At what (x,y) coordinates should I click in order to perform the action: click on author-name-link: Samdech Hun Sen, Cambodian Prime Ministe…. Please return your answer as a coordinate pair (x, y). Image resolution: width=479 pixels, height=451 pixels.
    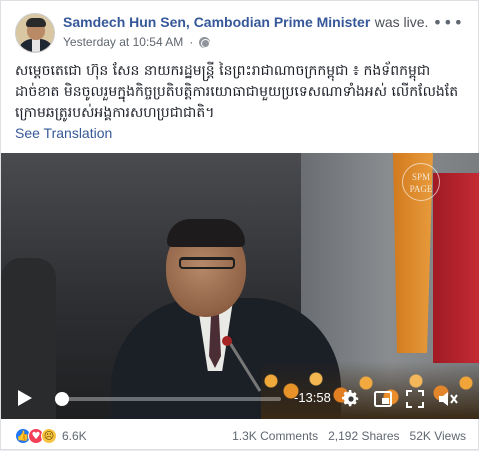
    Looking at the image, I should click on (216, 22).